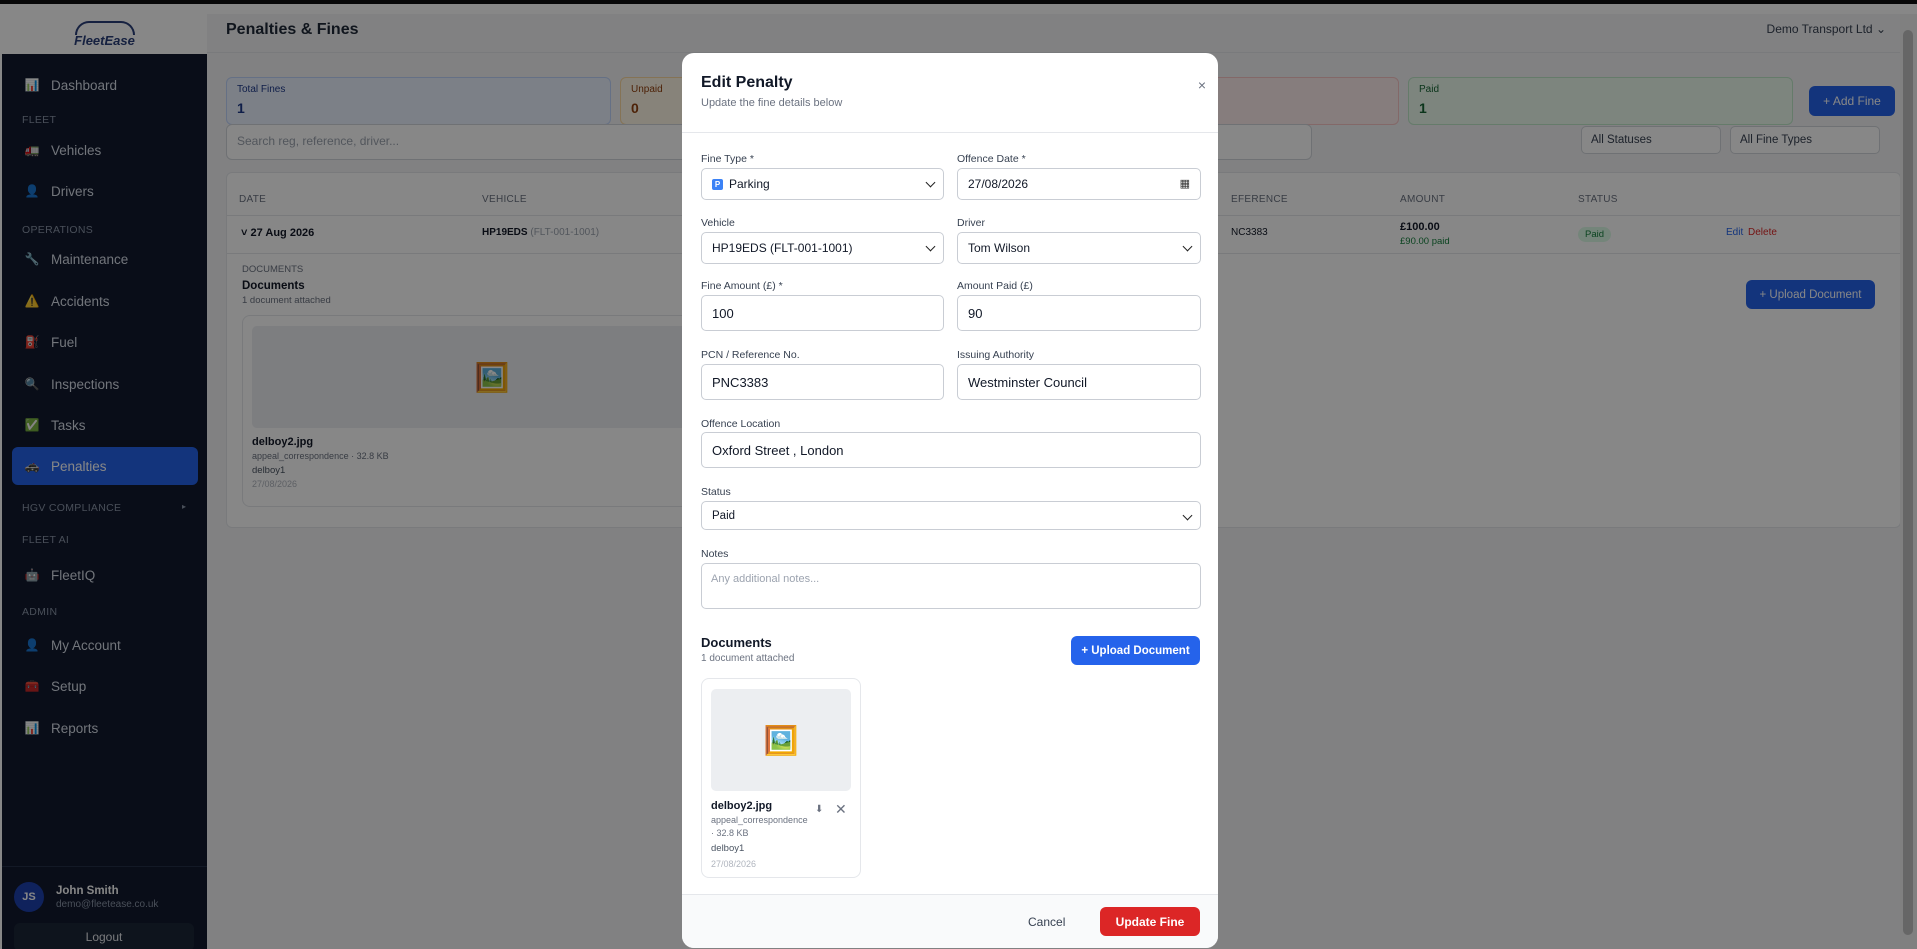 Image resolution: width=1917 pixels, height=949 pixels. What do you see at coordinates (772, 103) in the screenshot?
I see `modal-subtitle: Update the fine details below` at bounding box center [772, 103].